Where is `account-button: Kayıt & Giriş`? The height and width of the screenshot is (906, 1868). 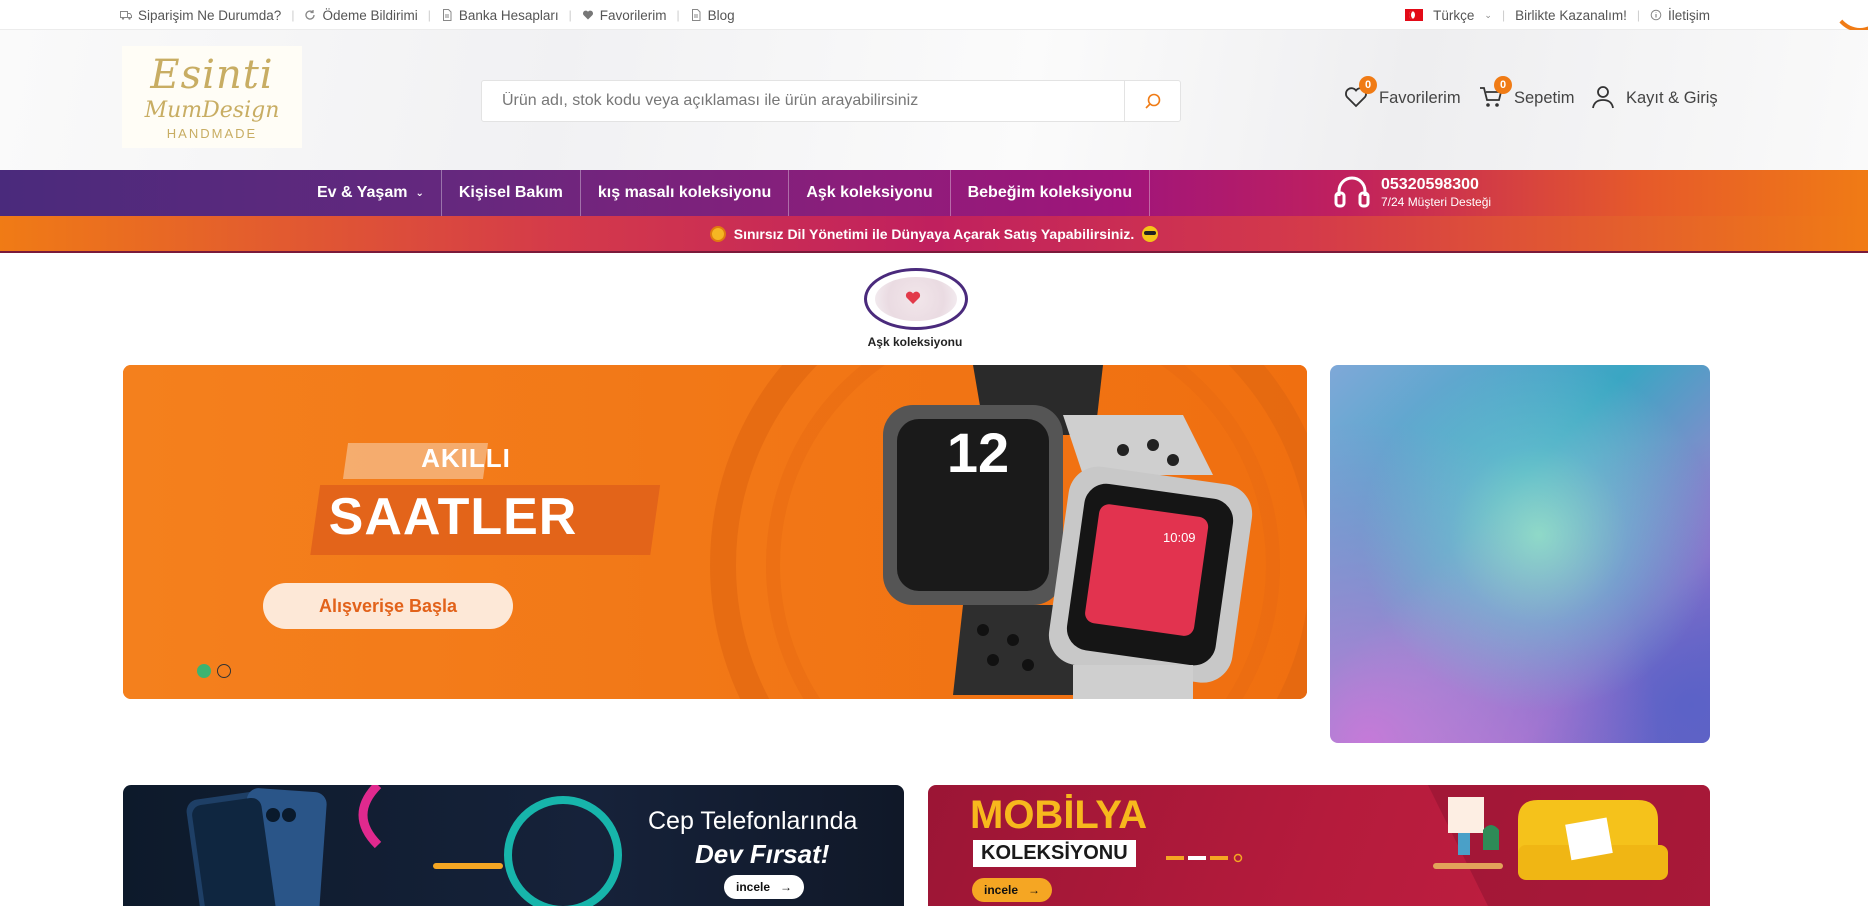 account-button: Kayıt & Giriş is located at coordinates (1654, 98).